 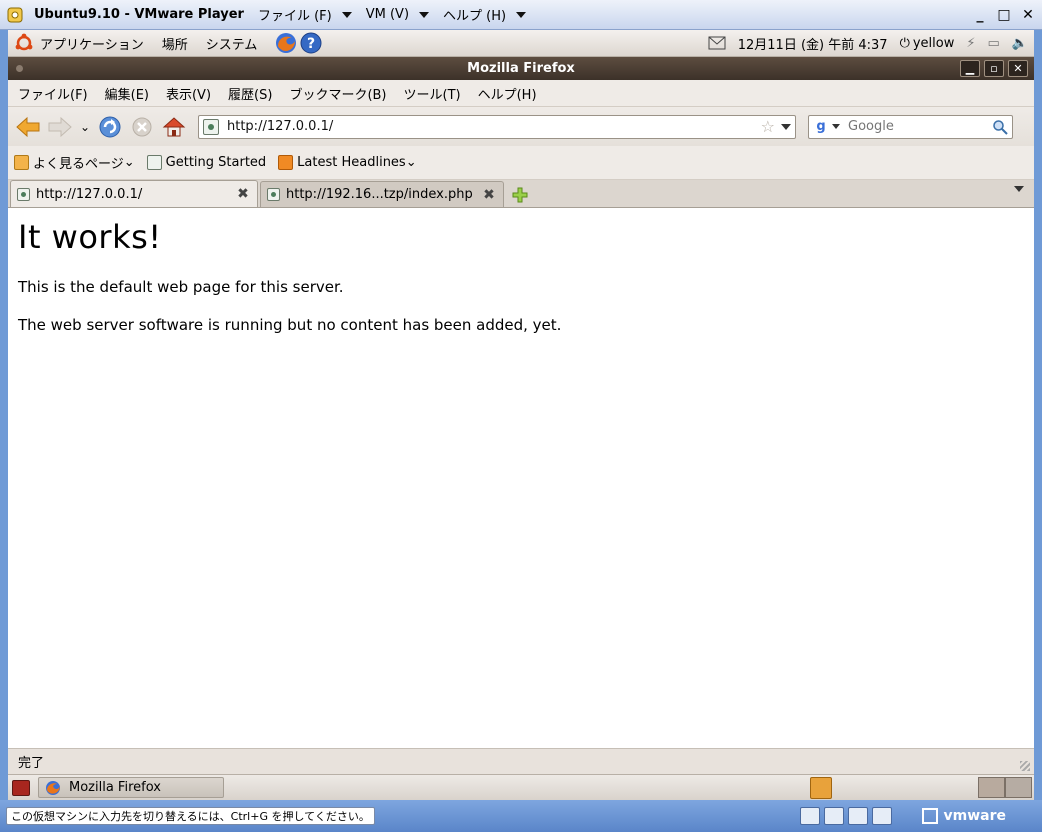 I want to click on vmware-brand: vmware, so click(x=975, y=816).